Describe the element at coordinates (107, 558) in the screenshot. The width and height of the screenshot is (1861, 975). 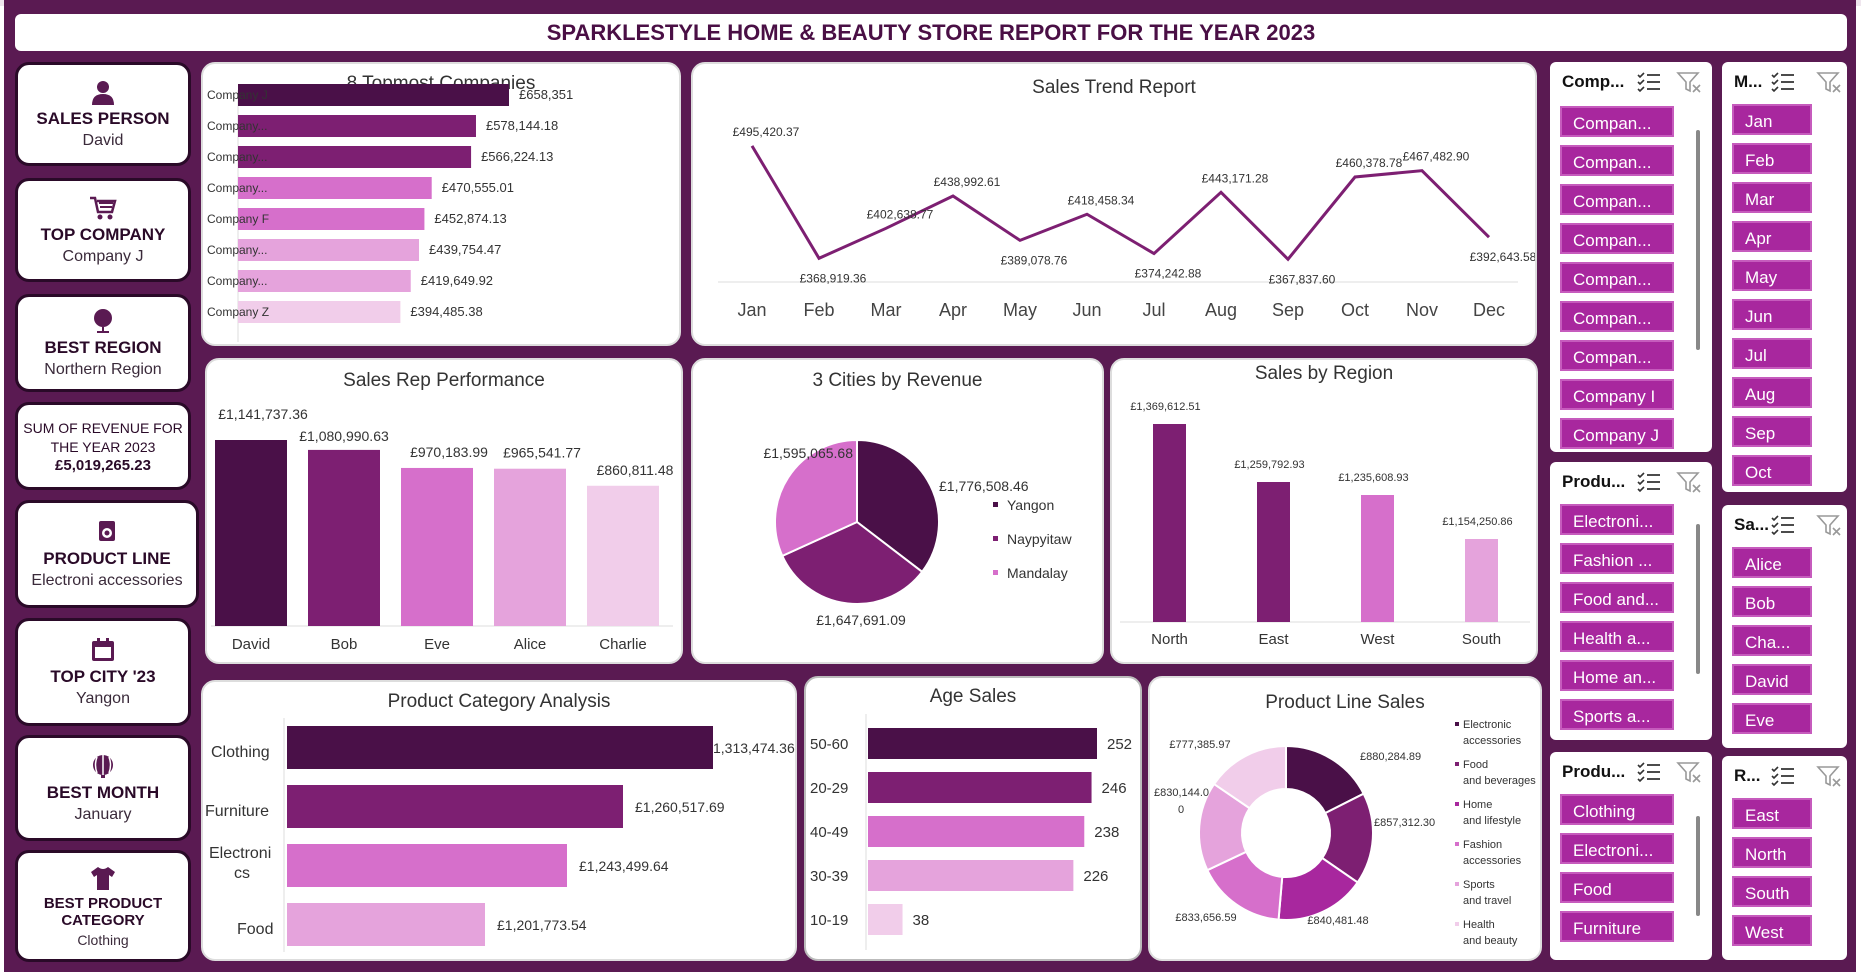
I see `kpi-label: PRODUCT LINE` at that location.